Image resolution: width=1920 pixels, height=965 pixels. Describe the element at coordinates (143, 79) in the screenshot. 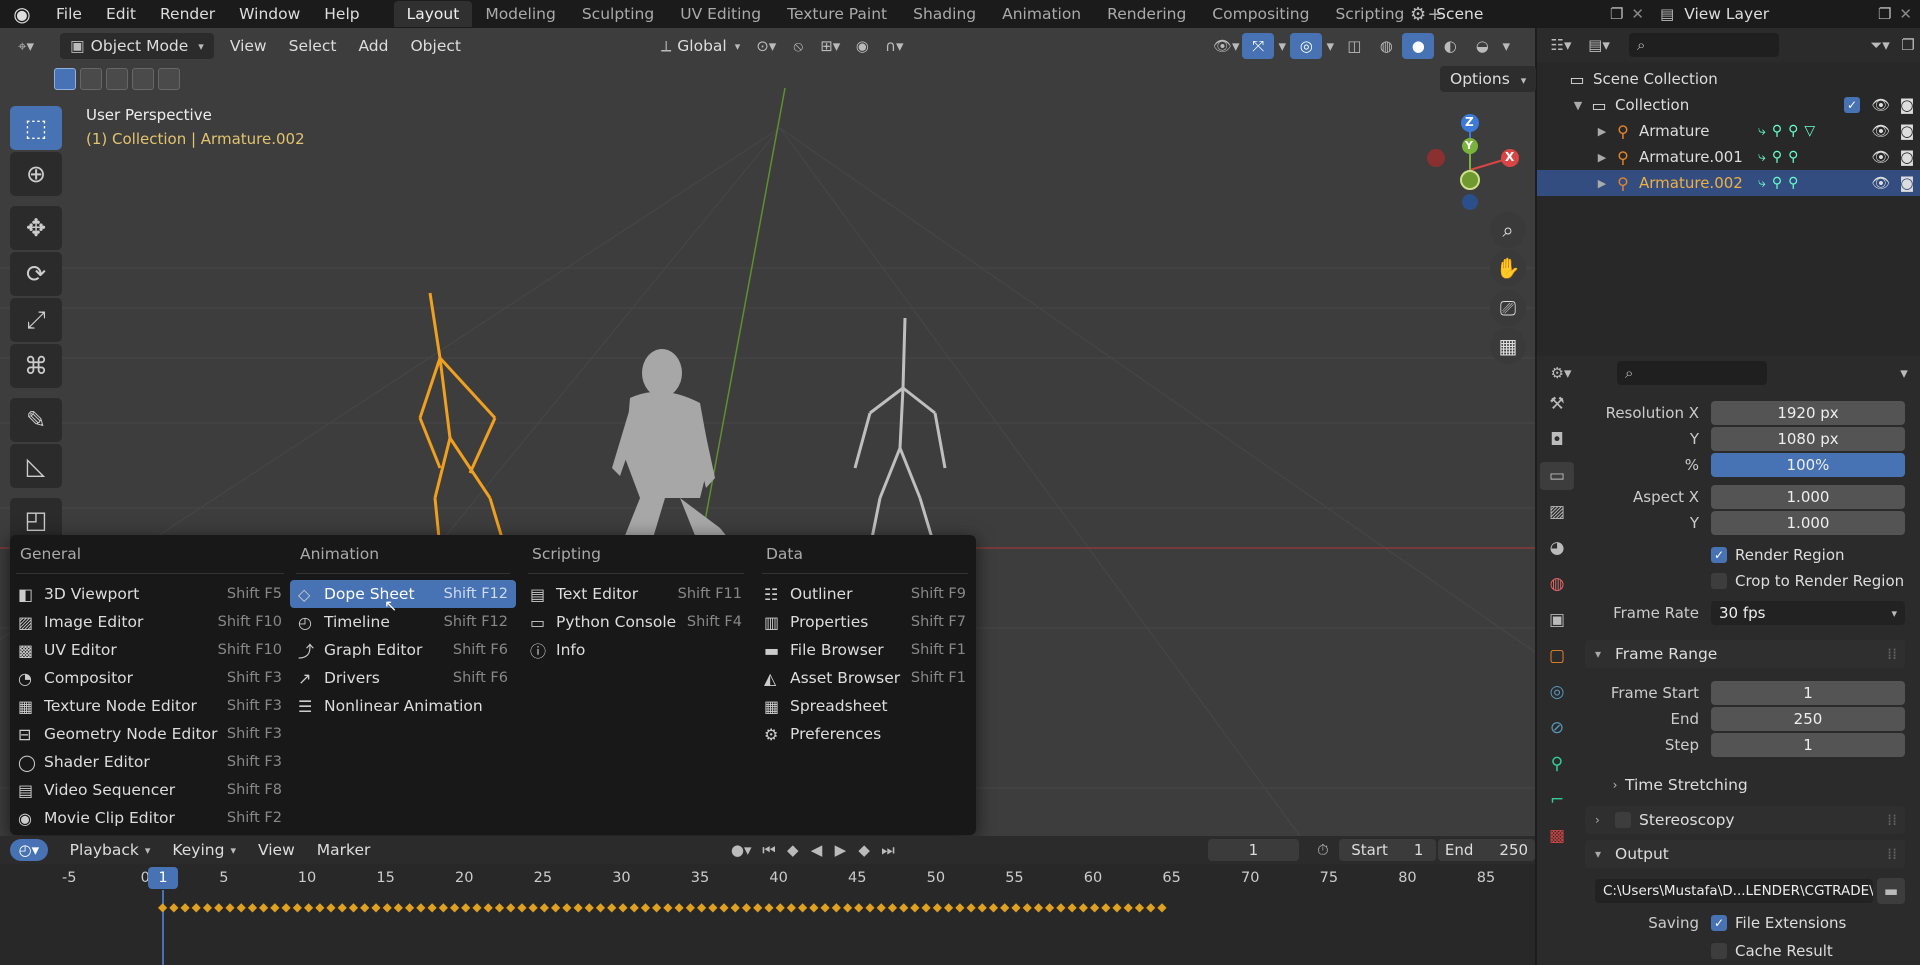

I see `select-invert-icon` at that location.